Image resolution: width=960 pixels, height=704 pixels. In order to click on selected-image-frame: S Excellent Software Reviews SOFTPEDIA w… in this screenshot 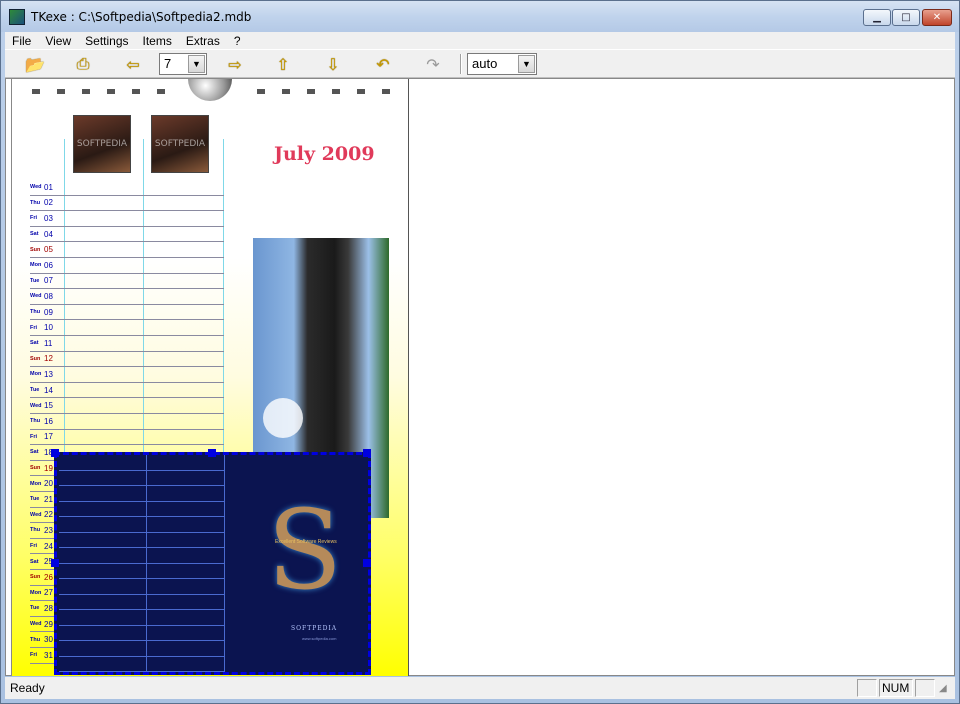, I will do `click(211, 562)`.